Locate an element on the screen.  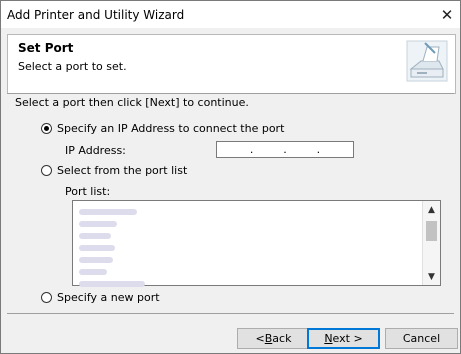
window-title: Add Printer and Utility Wizard is located at coordinates (96, 14).